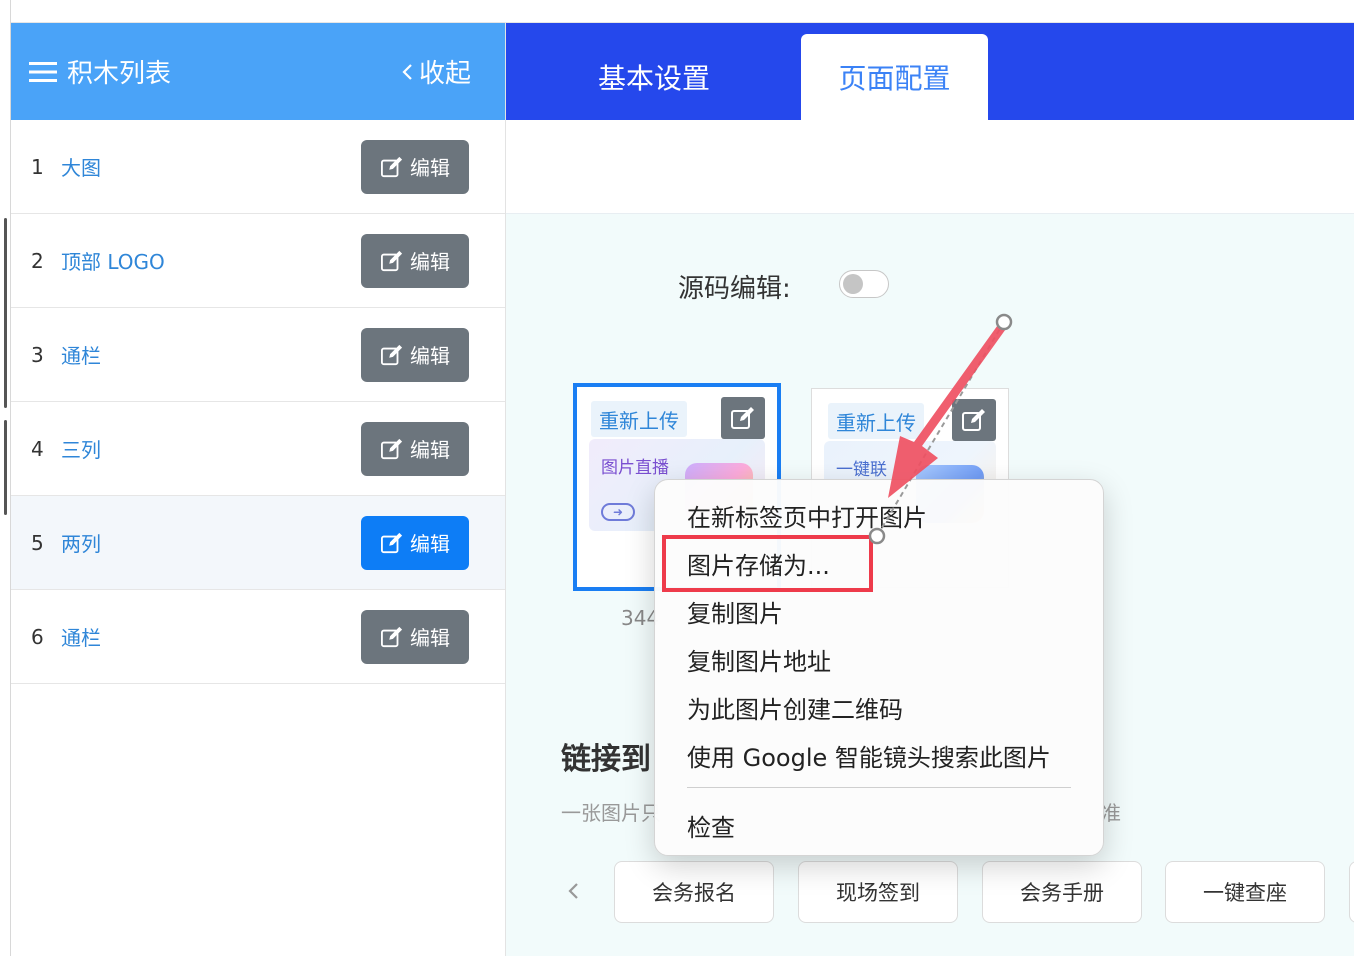 This screenshot has width=1354, height=956. What do you see at coordinates (853, 284) in the screenshot?
I see `toggle-knob` at bounding box center [853, 284].